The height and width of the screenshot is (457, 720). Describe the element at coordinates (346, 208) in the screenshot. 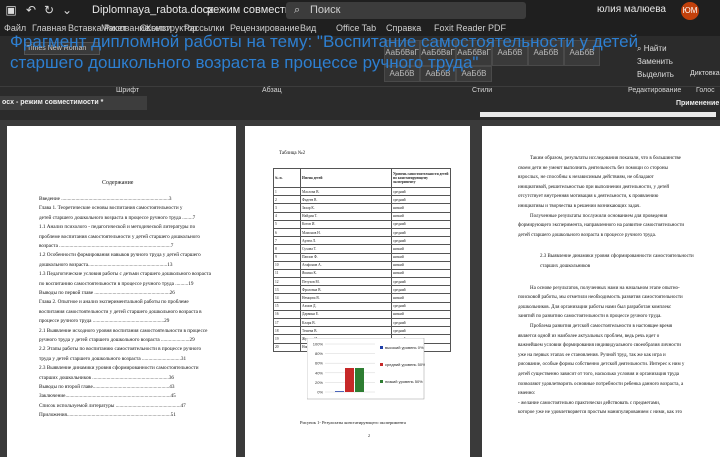

I see `table-cell: Захар К.` at that location.